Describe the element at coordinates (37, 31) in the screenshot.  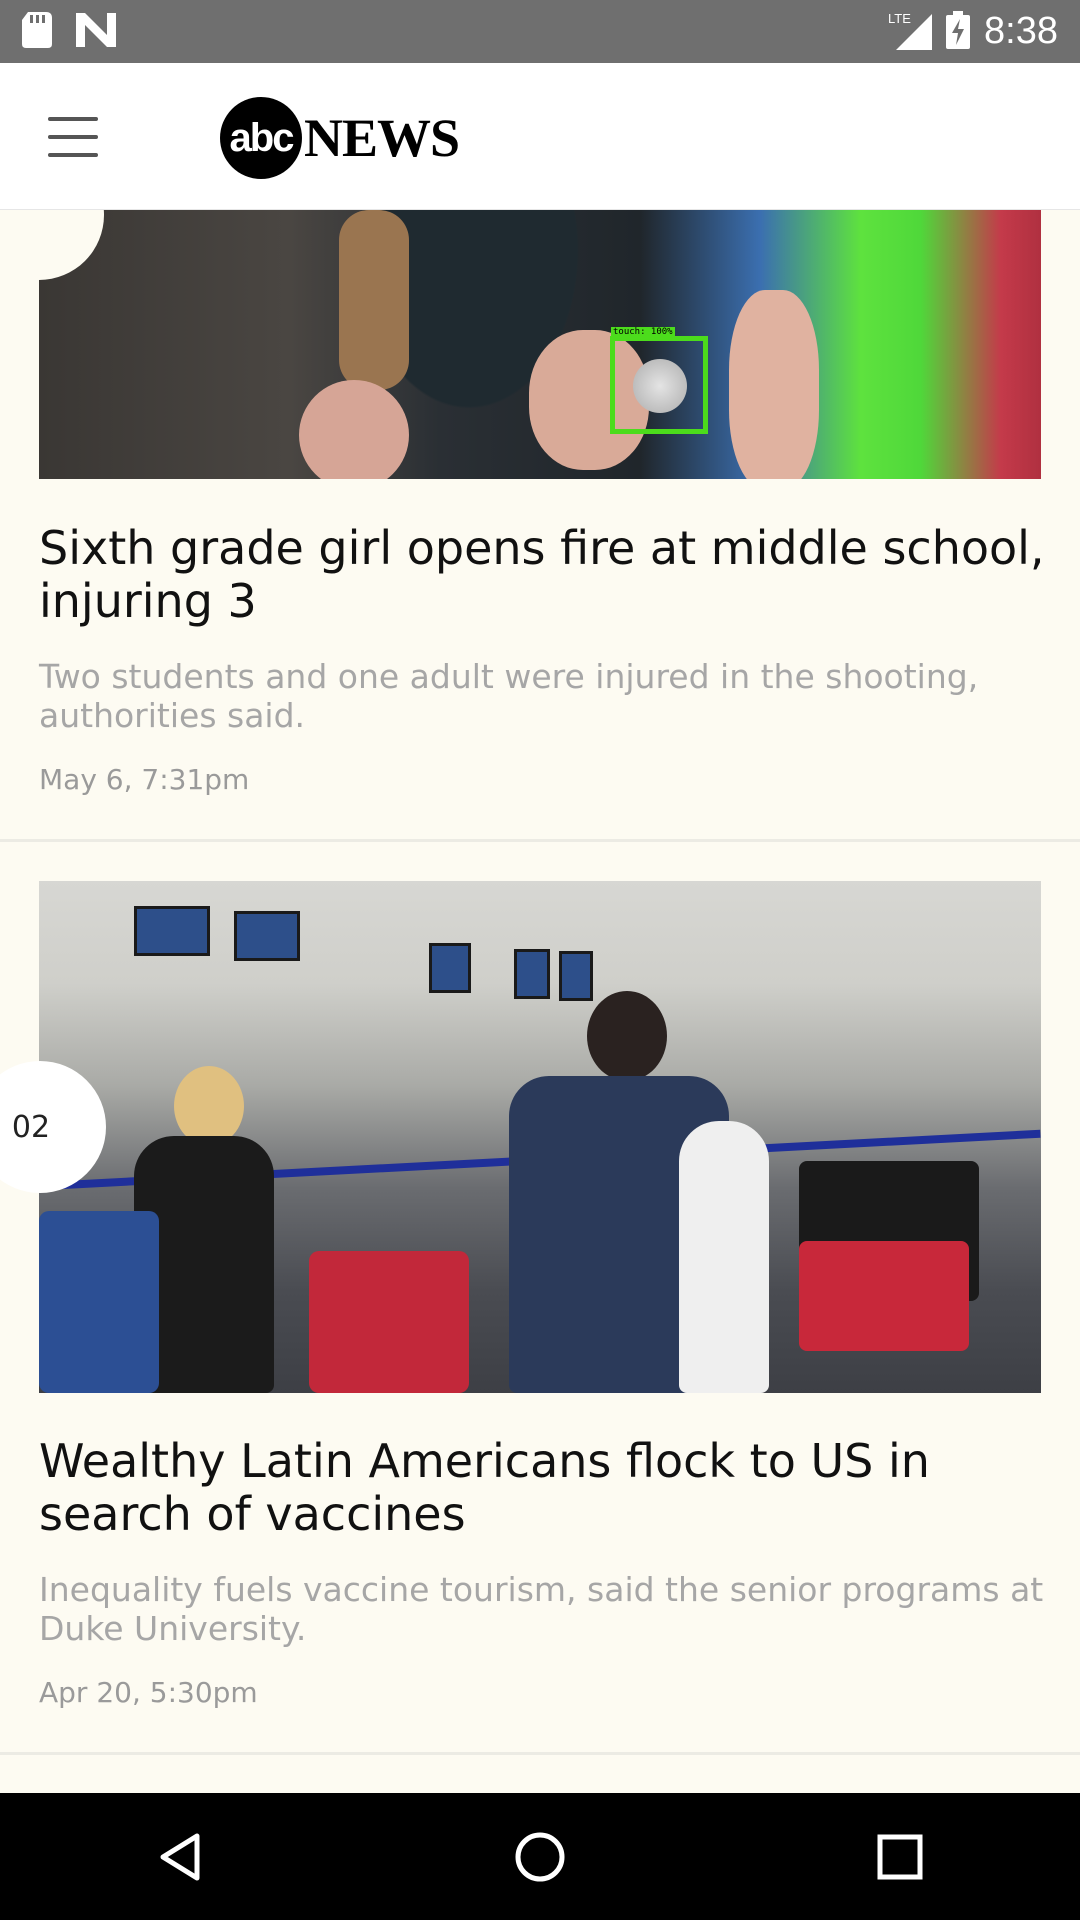
I see `sd-card-icon` at that location.